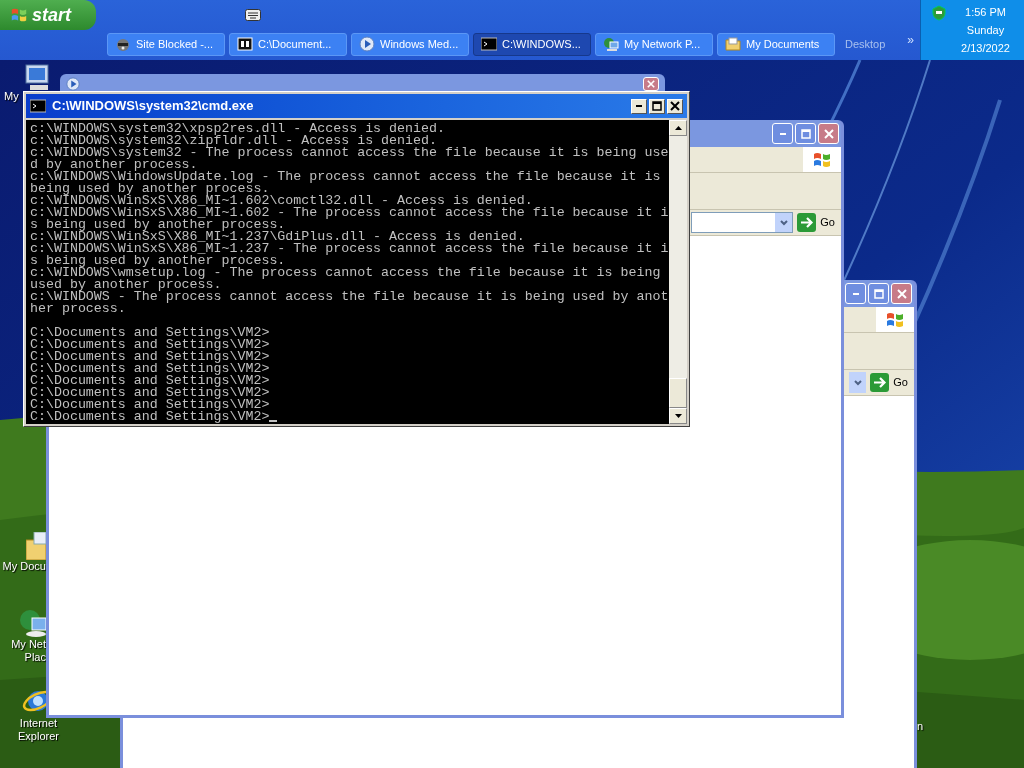  What do you see at coordinates (237, 129) in the screenshot?
I see `console-line: c:\WINDOWS\system32\xpsp2res.dll - Access is denied.` at bounding box center [237, 129].